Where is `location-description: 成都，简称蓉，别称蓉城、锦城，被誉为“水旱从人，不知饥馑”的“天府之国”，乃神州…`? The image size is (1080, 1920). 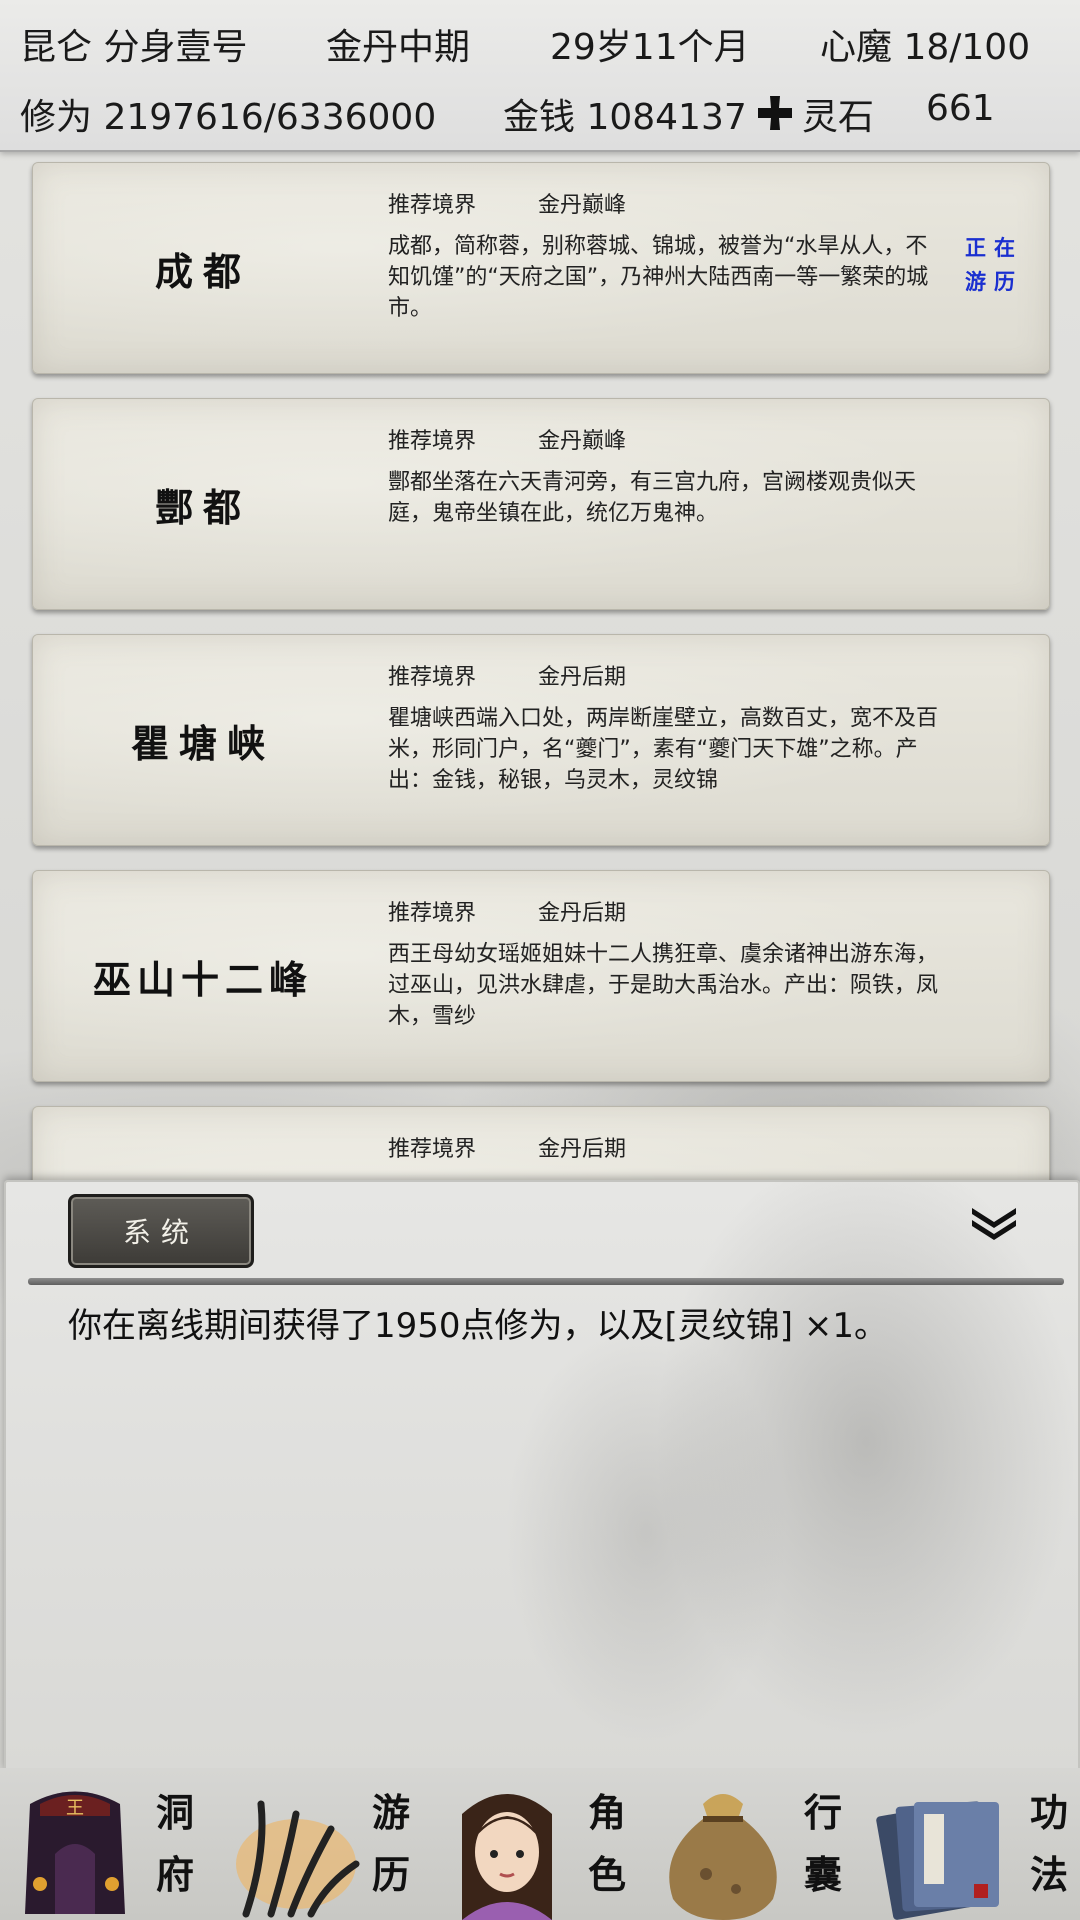
location-description: 成都，简称蓉，别称蓉城、锦城，被誉为“水旱从人，不知饥馑”的“天府之国”，乃神州… is located at coordinates (658, 277).